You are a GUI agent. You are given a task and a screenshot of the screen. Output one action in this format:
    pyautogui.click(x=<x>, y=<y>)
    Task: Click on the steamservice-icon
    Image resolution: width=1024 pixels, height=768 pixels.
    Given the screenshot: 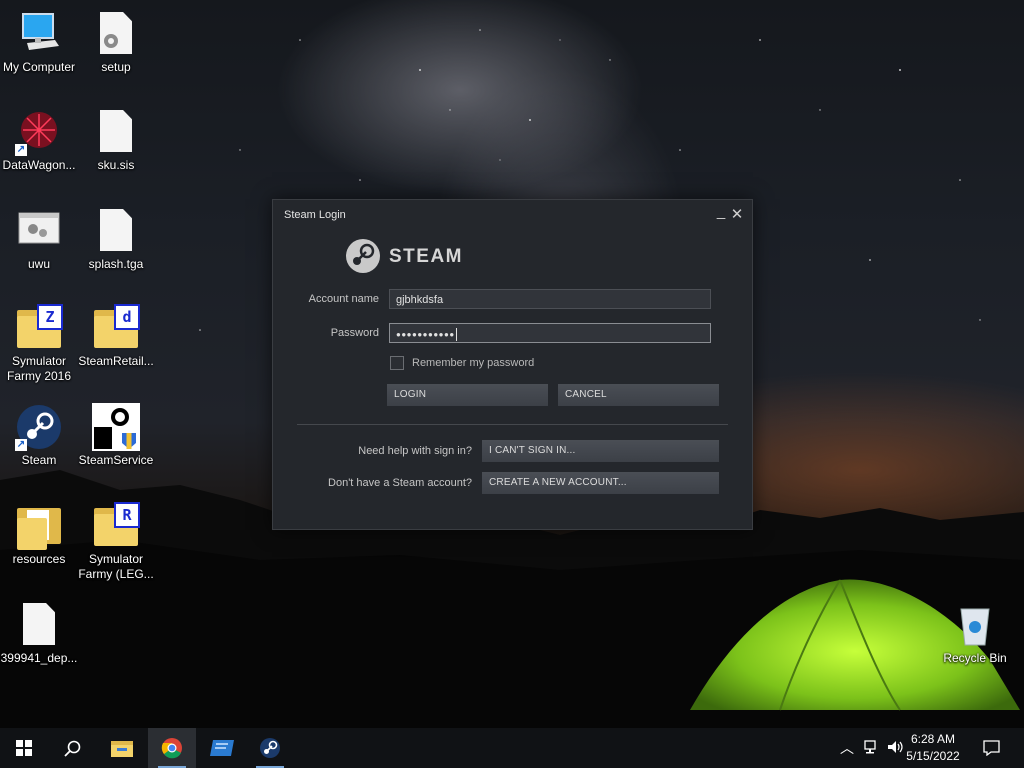 What is the action you would take?
    pyautogui.click(x=116, y=427)
    